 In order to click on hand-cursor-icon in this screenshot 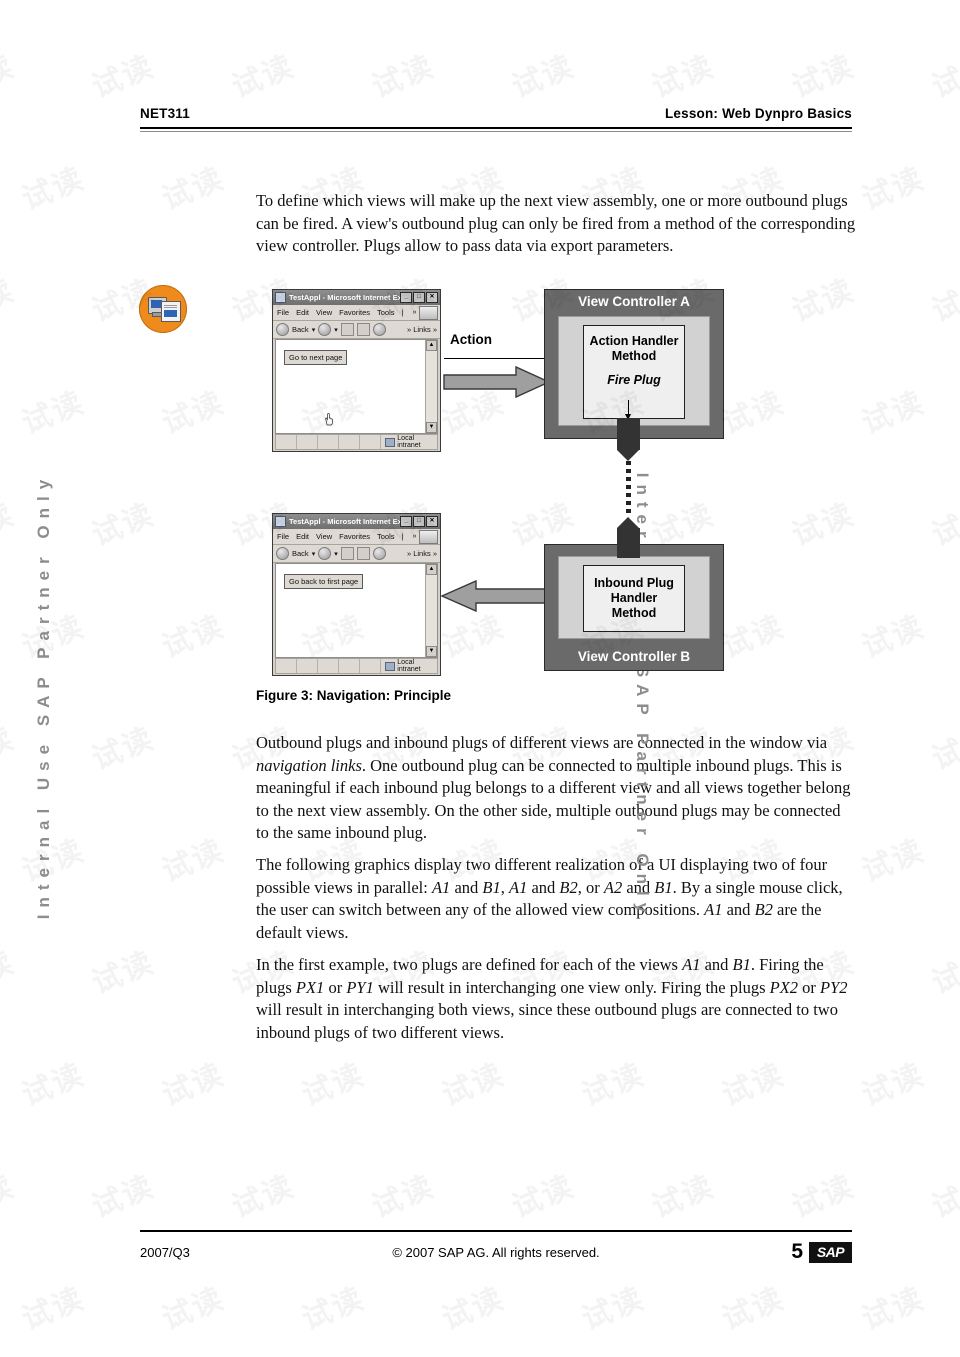, I will do `click(329, 419)`.